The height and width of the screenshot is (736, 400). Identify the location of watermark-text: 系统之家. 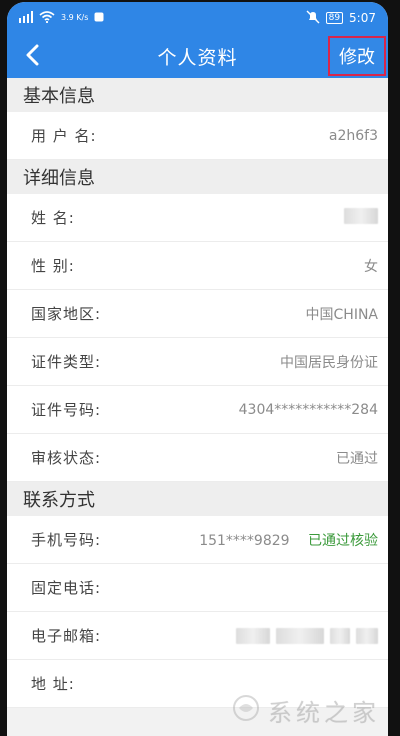
(324, 712).